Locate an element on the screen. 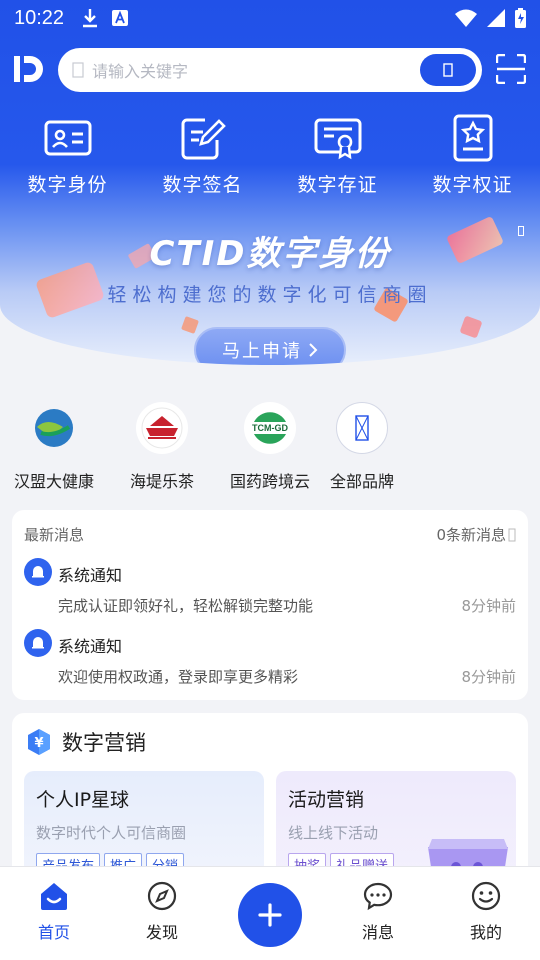  tab-label: 消息 is located at coordinates (377, 932).